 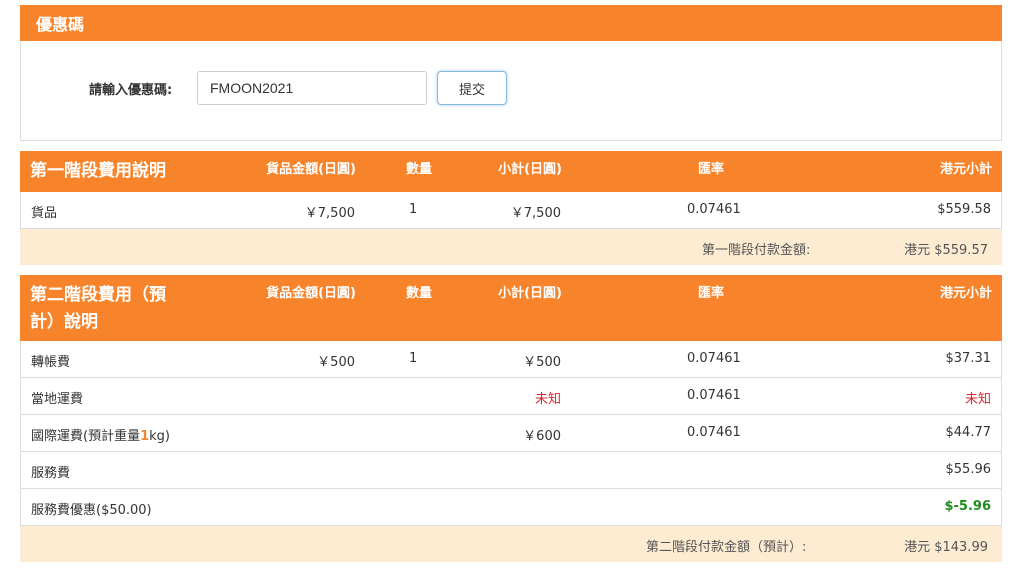 What do you see at coordinates (511, 544) in the screenshot?
I see `stage2-total: 第二階段付款金額（預計）: 港元 $143.99` at bounding box center [511, 544].